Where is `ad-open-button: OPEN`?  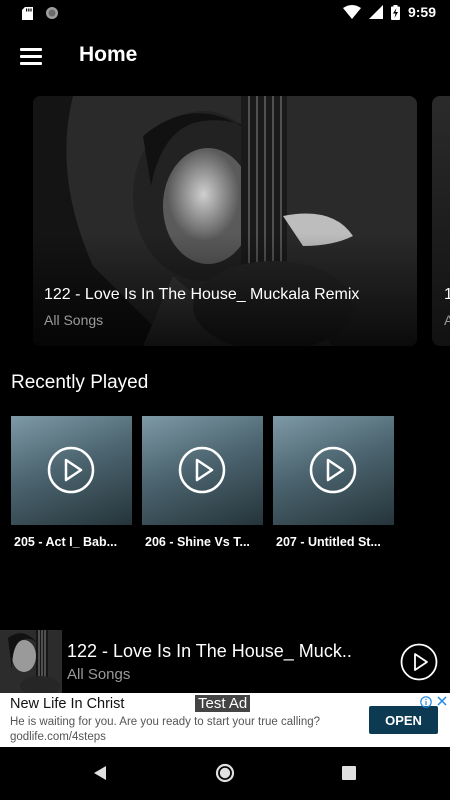 ad-open-button: OPEN is located at coordinates (403, 720).